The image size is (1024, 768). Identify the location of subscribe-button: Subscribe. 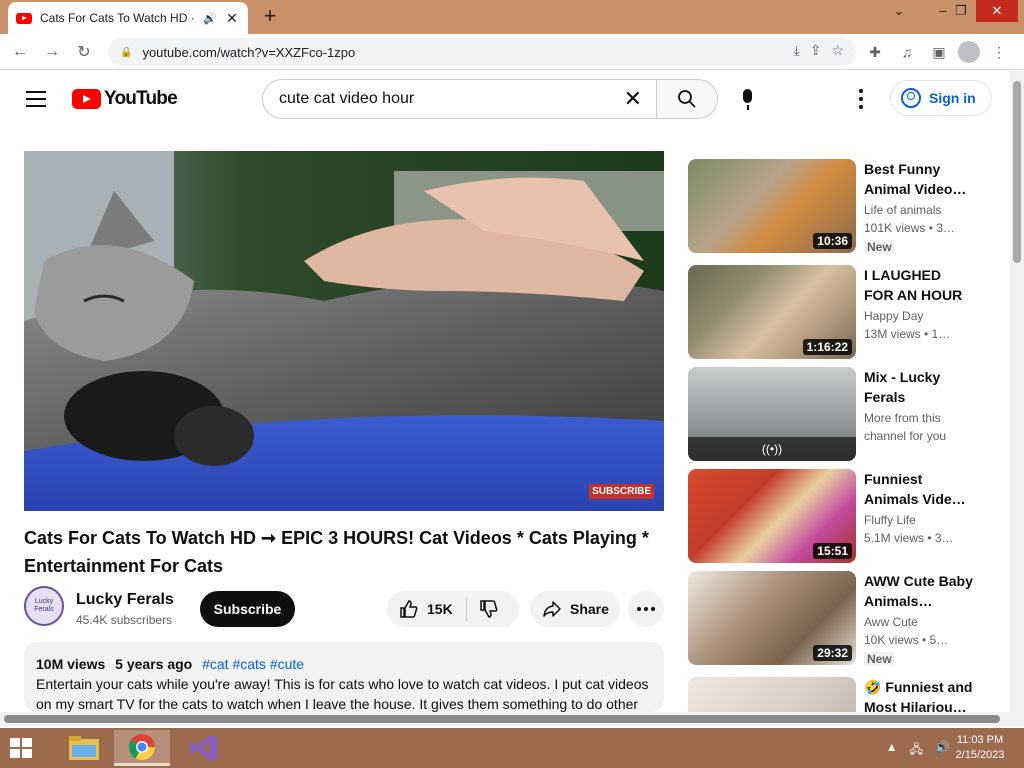
(247, 609).